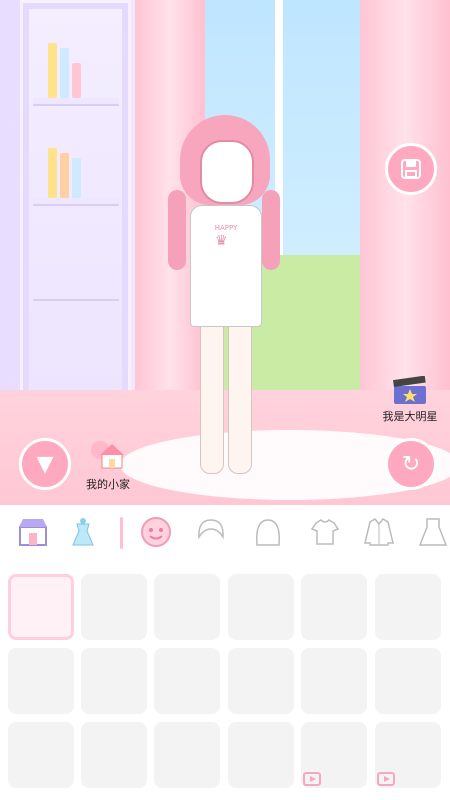  Describe the element at coordinates (226, 228) in the screenshot. I see `shirt-text: HAPPY` at that location.